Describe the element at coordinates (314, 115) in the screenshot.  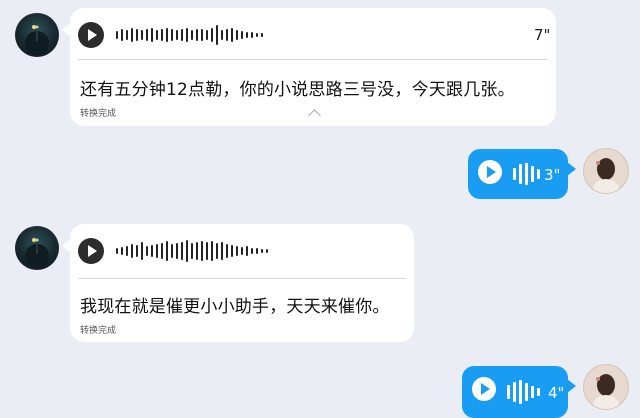
I see `chevron-up-icon` at that location.